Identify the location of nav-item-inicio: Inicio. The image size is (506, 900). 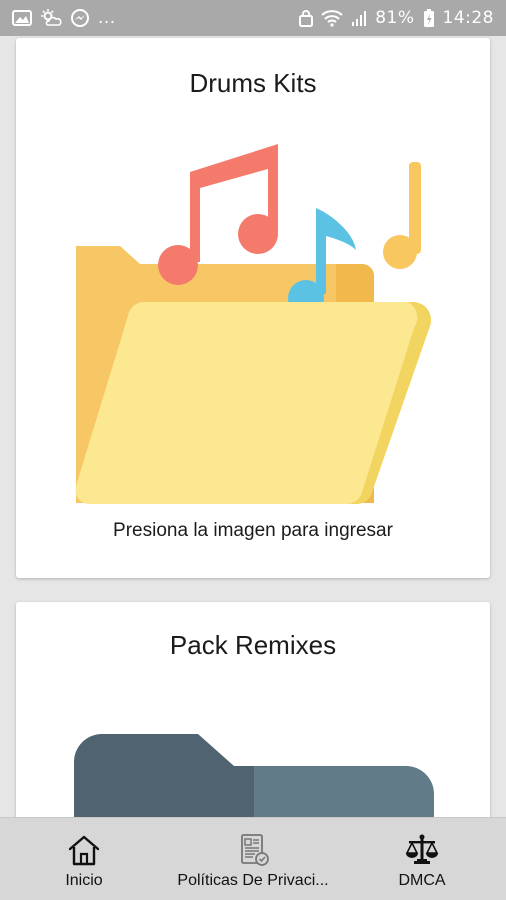
(84, 859).